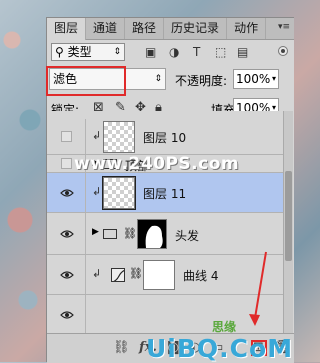  I want to click on layer-name: 图层 10, so click(165, 138).